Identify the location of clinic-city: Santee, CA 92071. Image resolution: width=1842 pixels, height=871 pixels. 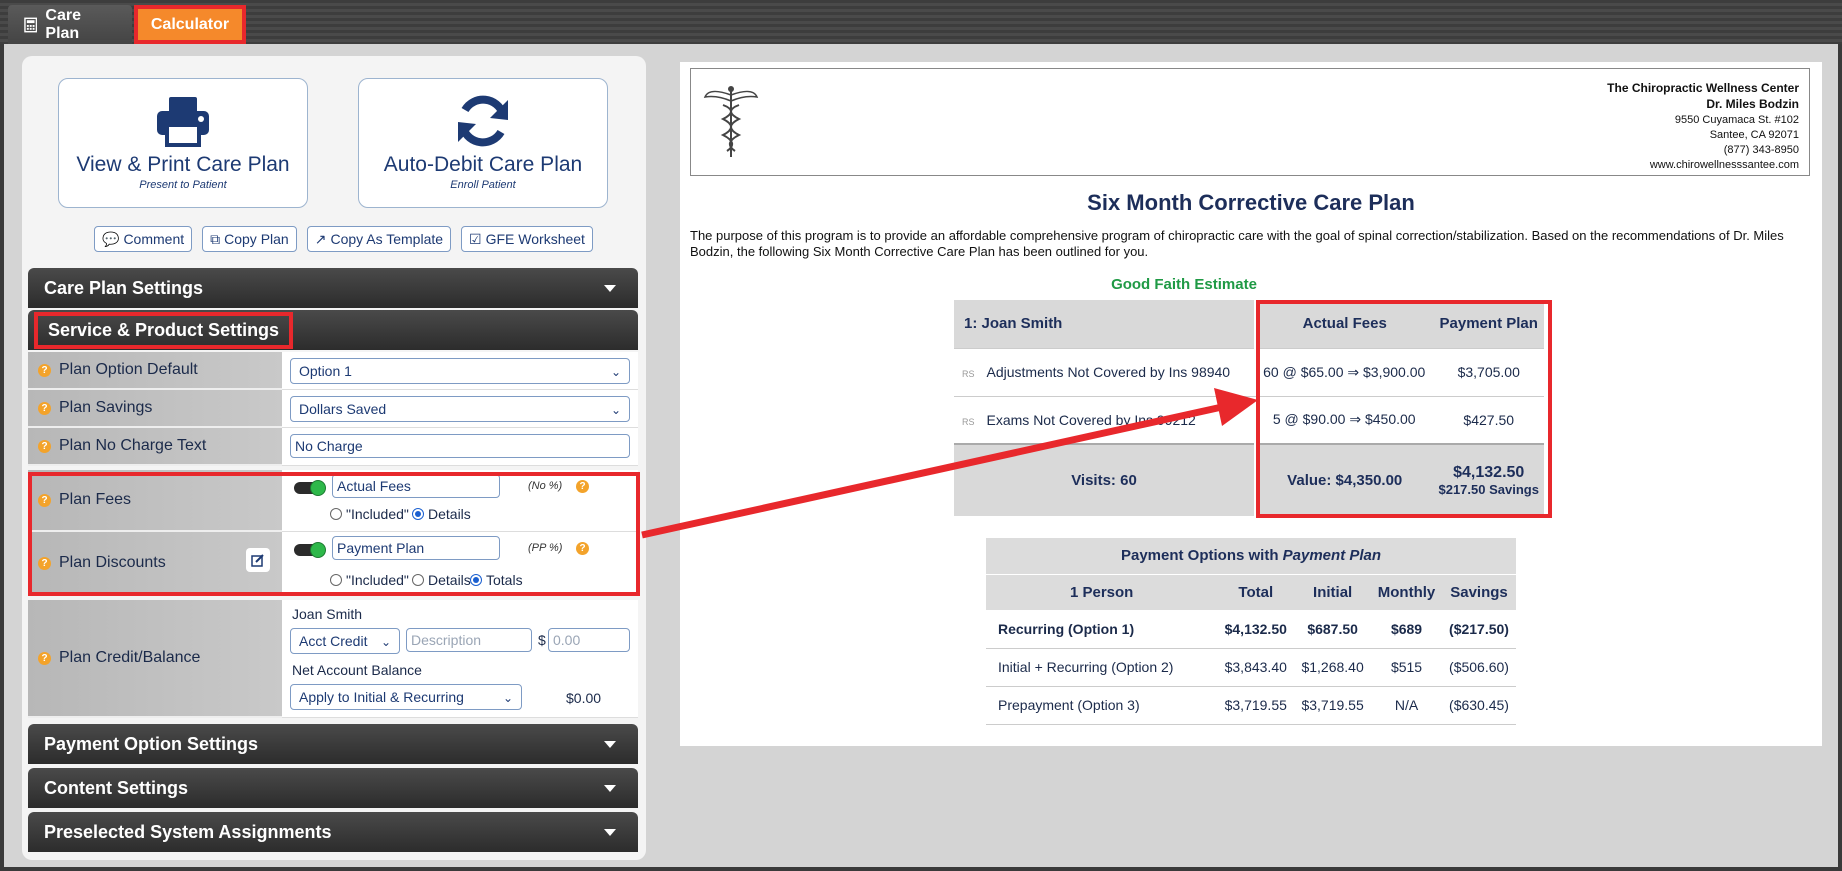
(1754, 135).